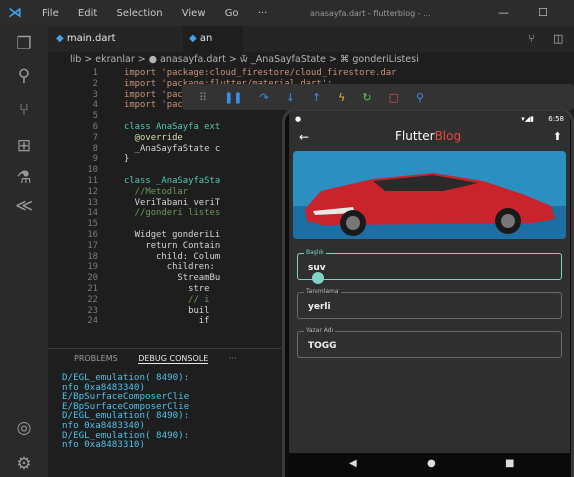 The width and height of the screenshot is (574, 477). I want to click on tab-debug-console: DEBUG CONSOLE, so click(173, 359).